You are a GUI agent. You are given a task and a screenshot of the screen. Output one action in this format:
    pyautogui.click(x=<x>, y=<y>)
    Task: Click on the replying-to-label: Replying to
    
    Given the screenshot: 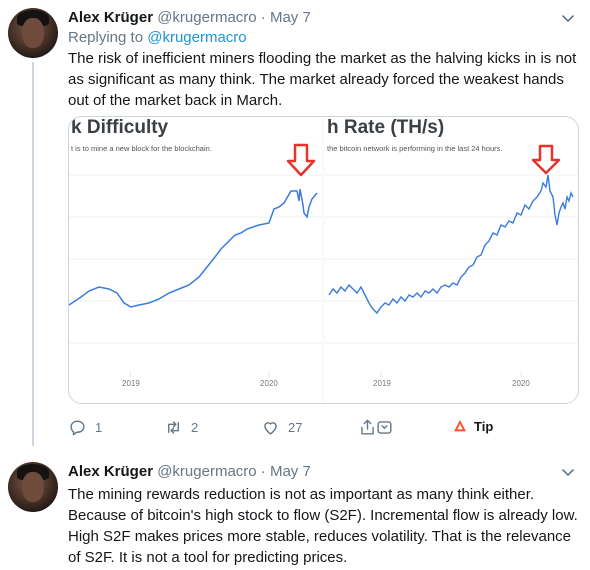 What is the action you would take?
    pyautogui.click(x=106, y=37)
    